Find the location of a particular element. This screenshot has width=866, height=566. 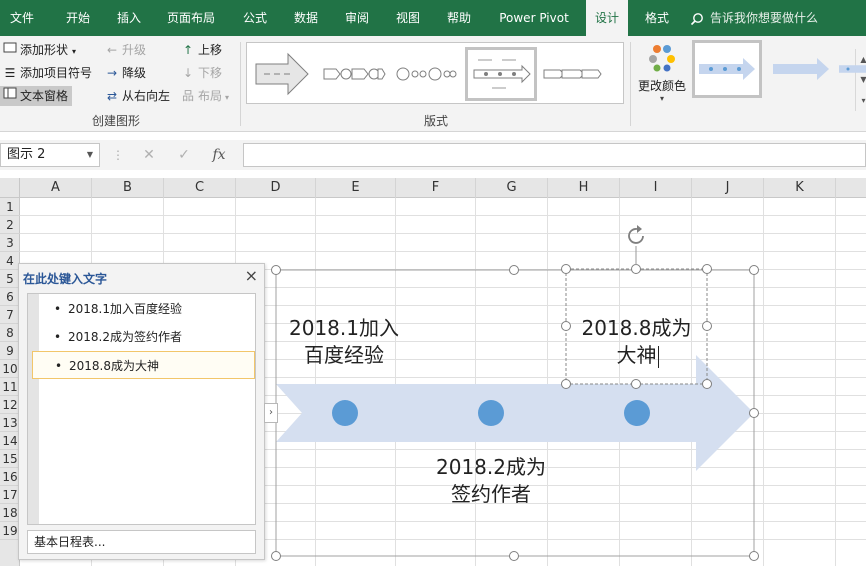

row-header-2: 2 is located at coordinates (10, 225).